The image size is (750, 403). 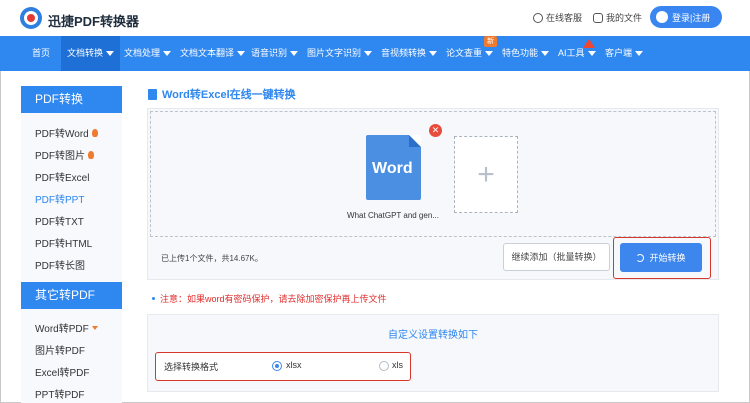 I want to click on sidebar-item-pdf-to-image: PDF转图片, so click(x=64, y=154).